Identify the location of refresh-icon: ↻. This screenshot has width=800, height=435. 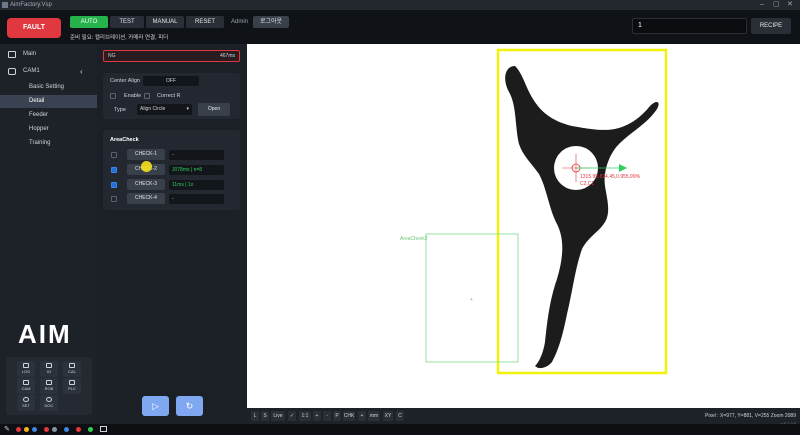
(189, 406).